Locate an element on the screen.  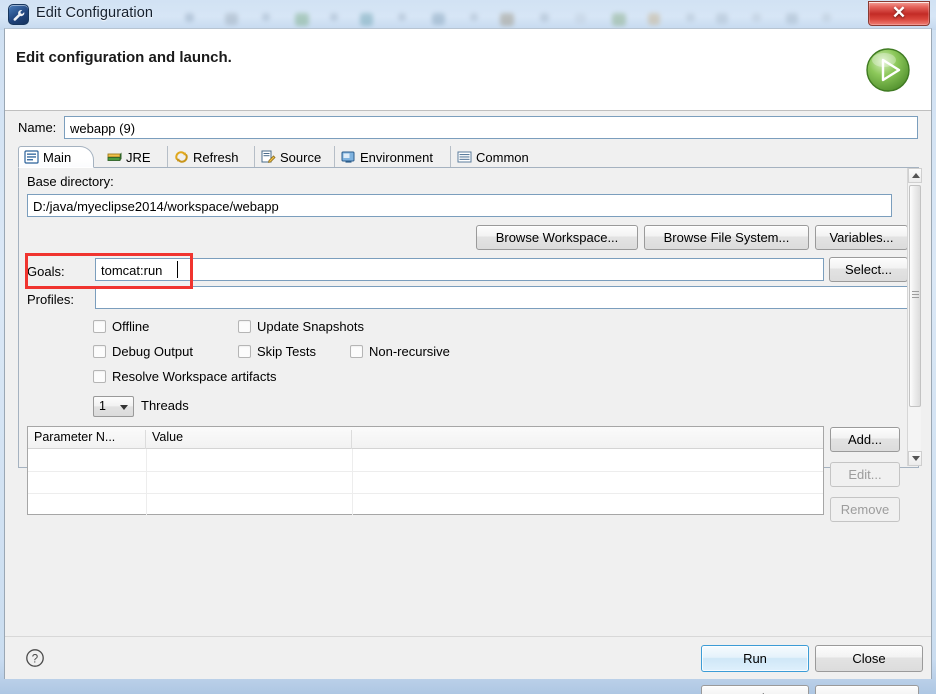
tab-refresh: Refresh is located at coordinates (212, 157).